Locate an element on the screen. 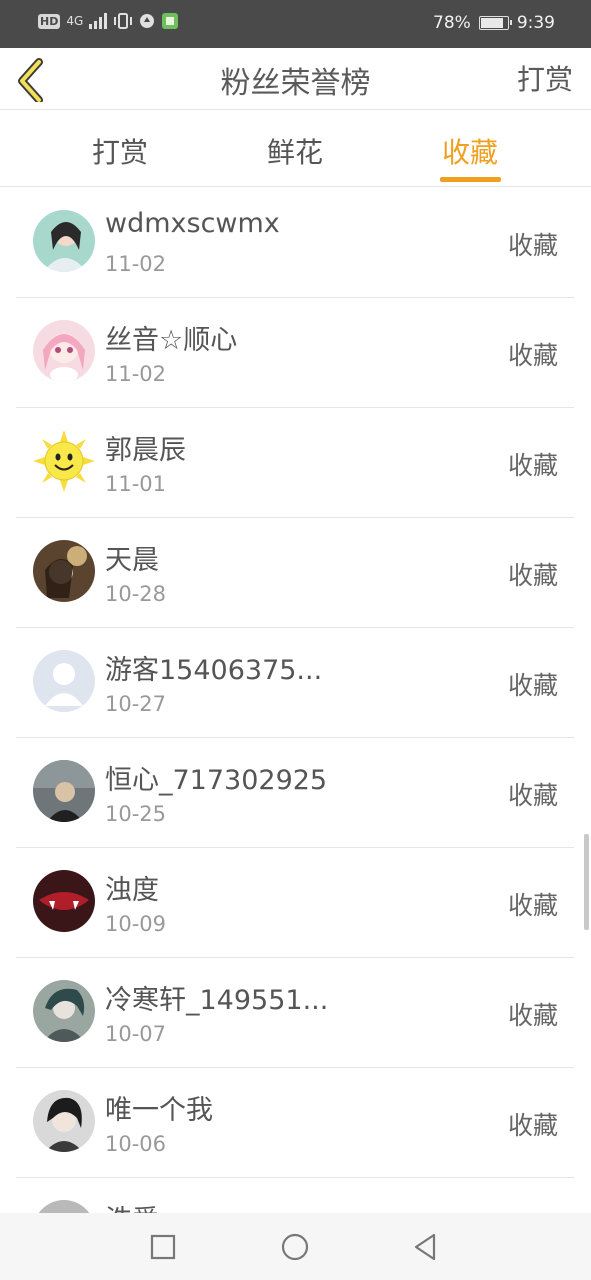 The image size is (591, 1280). app-notification-icon is located at coordinates (170, 21).